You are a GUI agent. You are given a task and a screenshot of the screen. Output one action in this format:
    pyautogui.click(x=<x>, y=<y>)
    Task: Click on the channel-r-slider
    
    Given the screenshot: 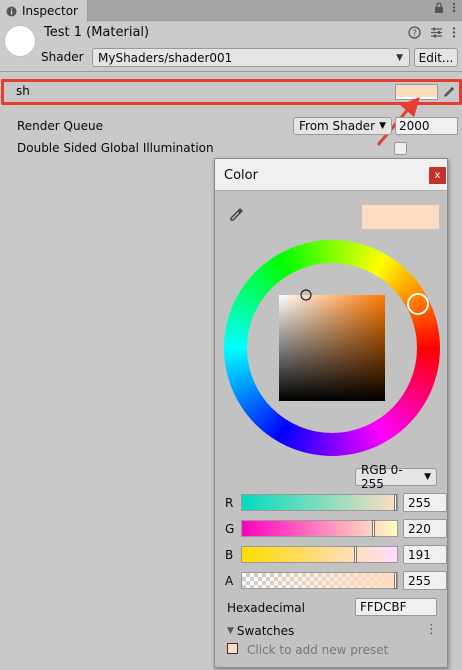 What is the action you would take?
    pyautogui.click(x=319, y=502)
    